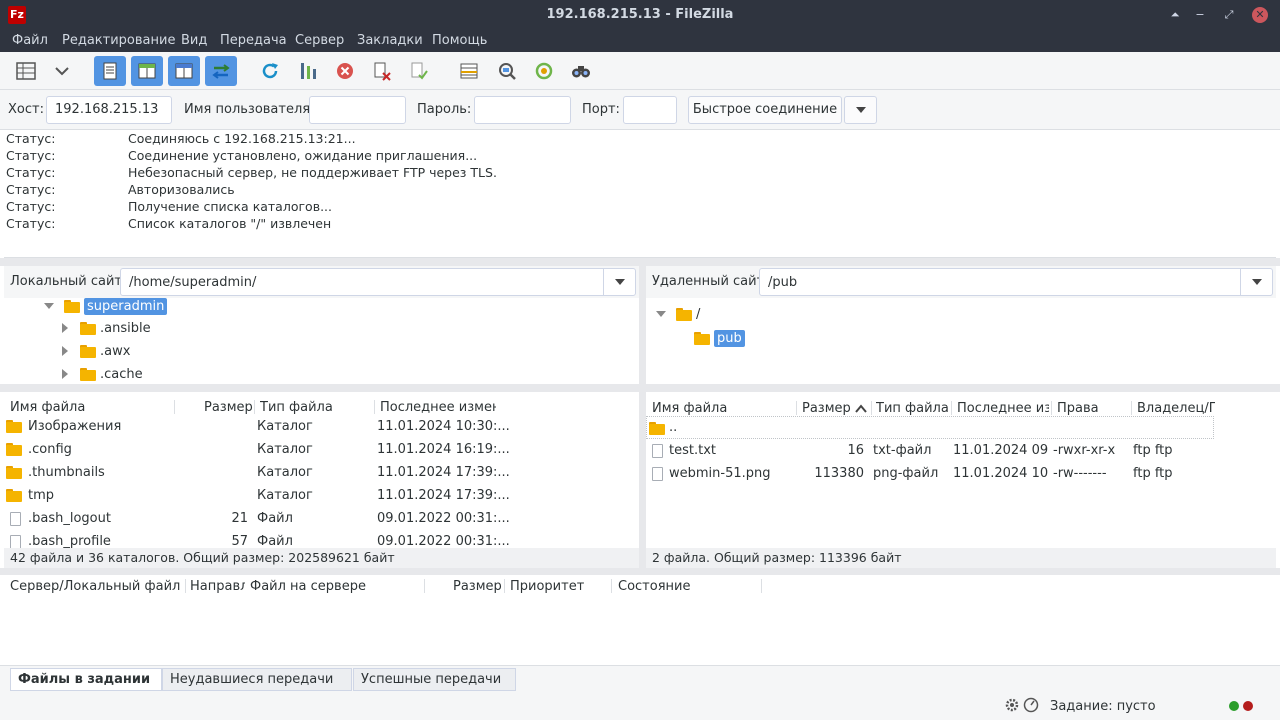 The width and height of the screenshot is (1280, 720). What do you see at coordinates (382, 71) in the screenshot?
I see `disconnect-icon` at bounding box center [382, 71].